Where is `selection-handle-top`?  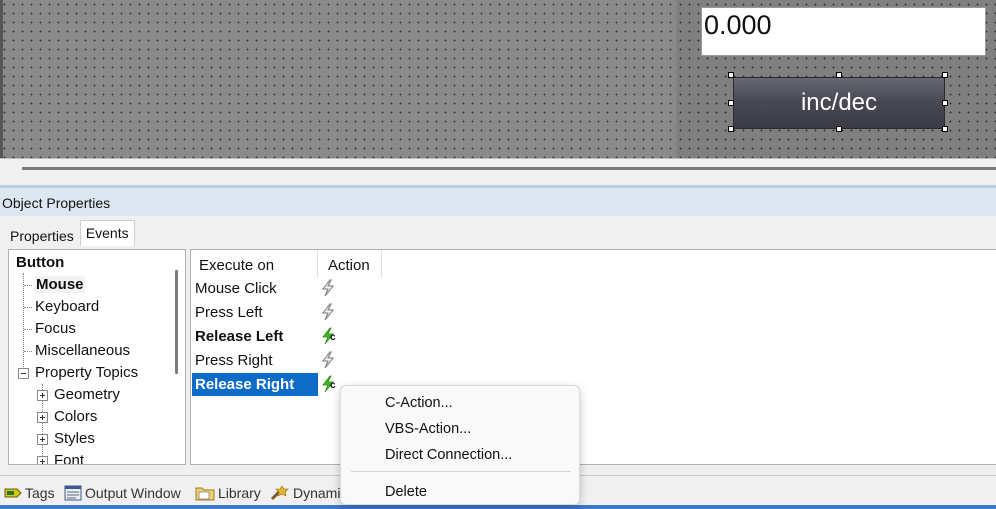 selection-handle-top is located at coordinates (839, 75).